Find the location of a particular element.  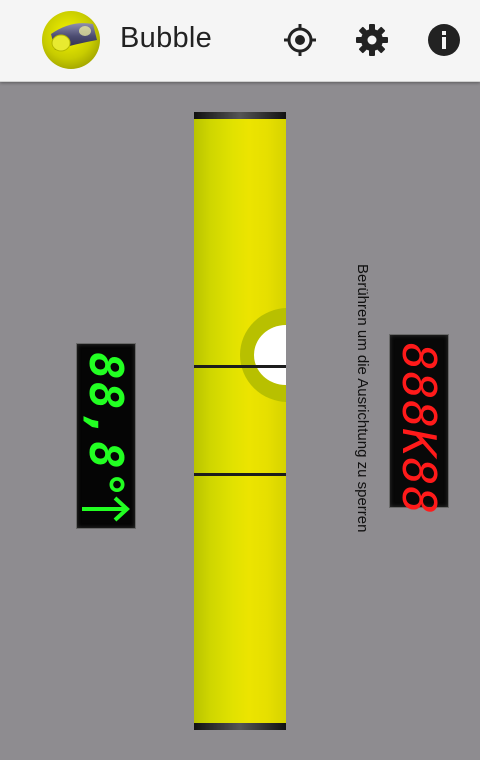

info-icon is located at coordinates (444, 40).